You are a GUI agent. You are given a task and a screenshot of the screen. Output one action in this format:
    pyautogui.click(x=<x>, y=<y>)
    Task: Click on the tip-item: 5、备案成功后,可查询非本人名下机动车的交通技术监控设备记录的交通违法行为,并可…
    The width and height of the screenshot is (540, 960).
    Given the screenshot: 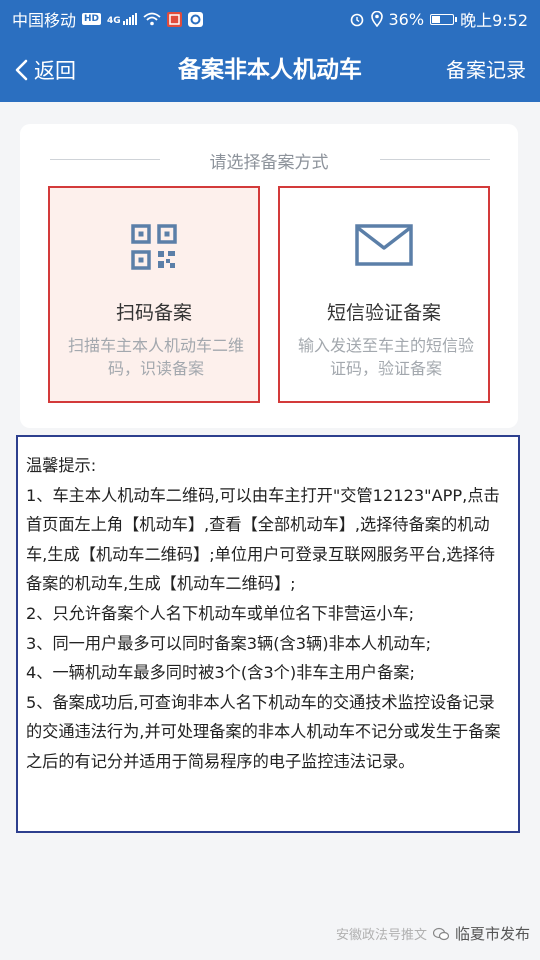 What is the action you would take?
    pyautogui.click(x=263, y=731)
    